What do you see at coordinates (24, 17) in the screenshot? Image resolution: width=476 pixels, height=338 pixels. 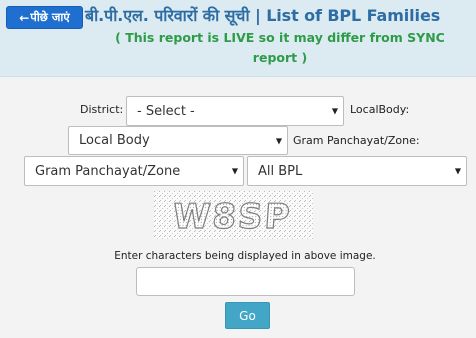 I see `arrow-left-icon: ←` at bounding box center [24, 17].